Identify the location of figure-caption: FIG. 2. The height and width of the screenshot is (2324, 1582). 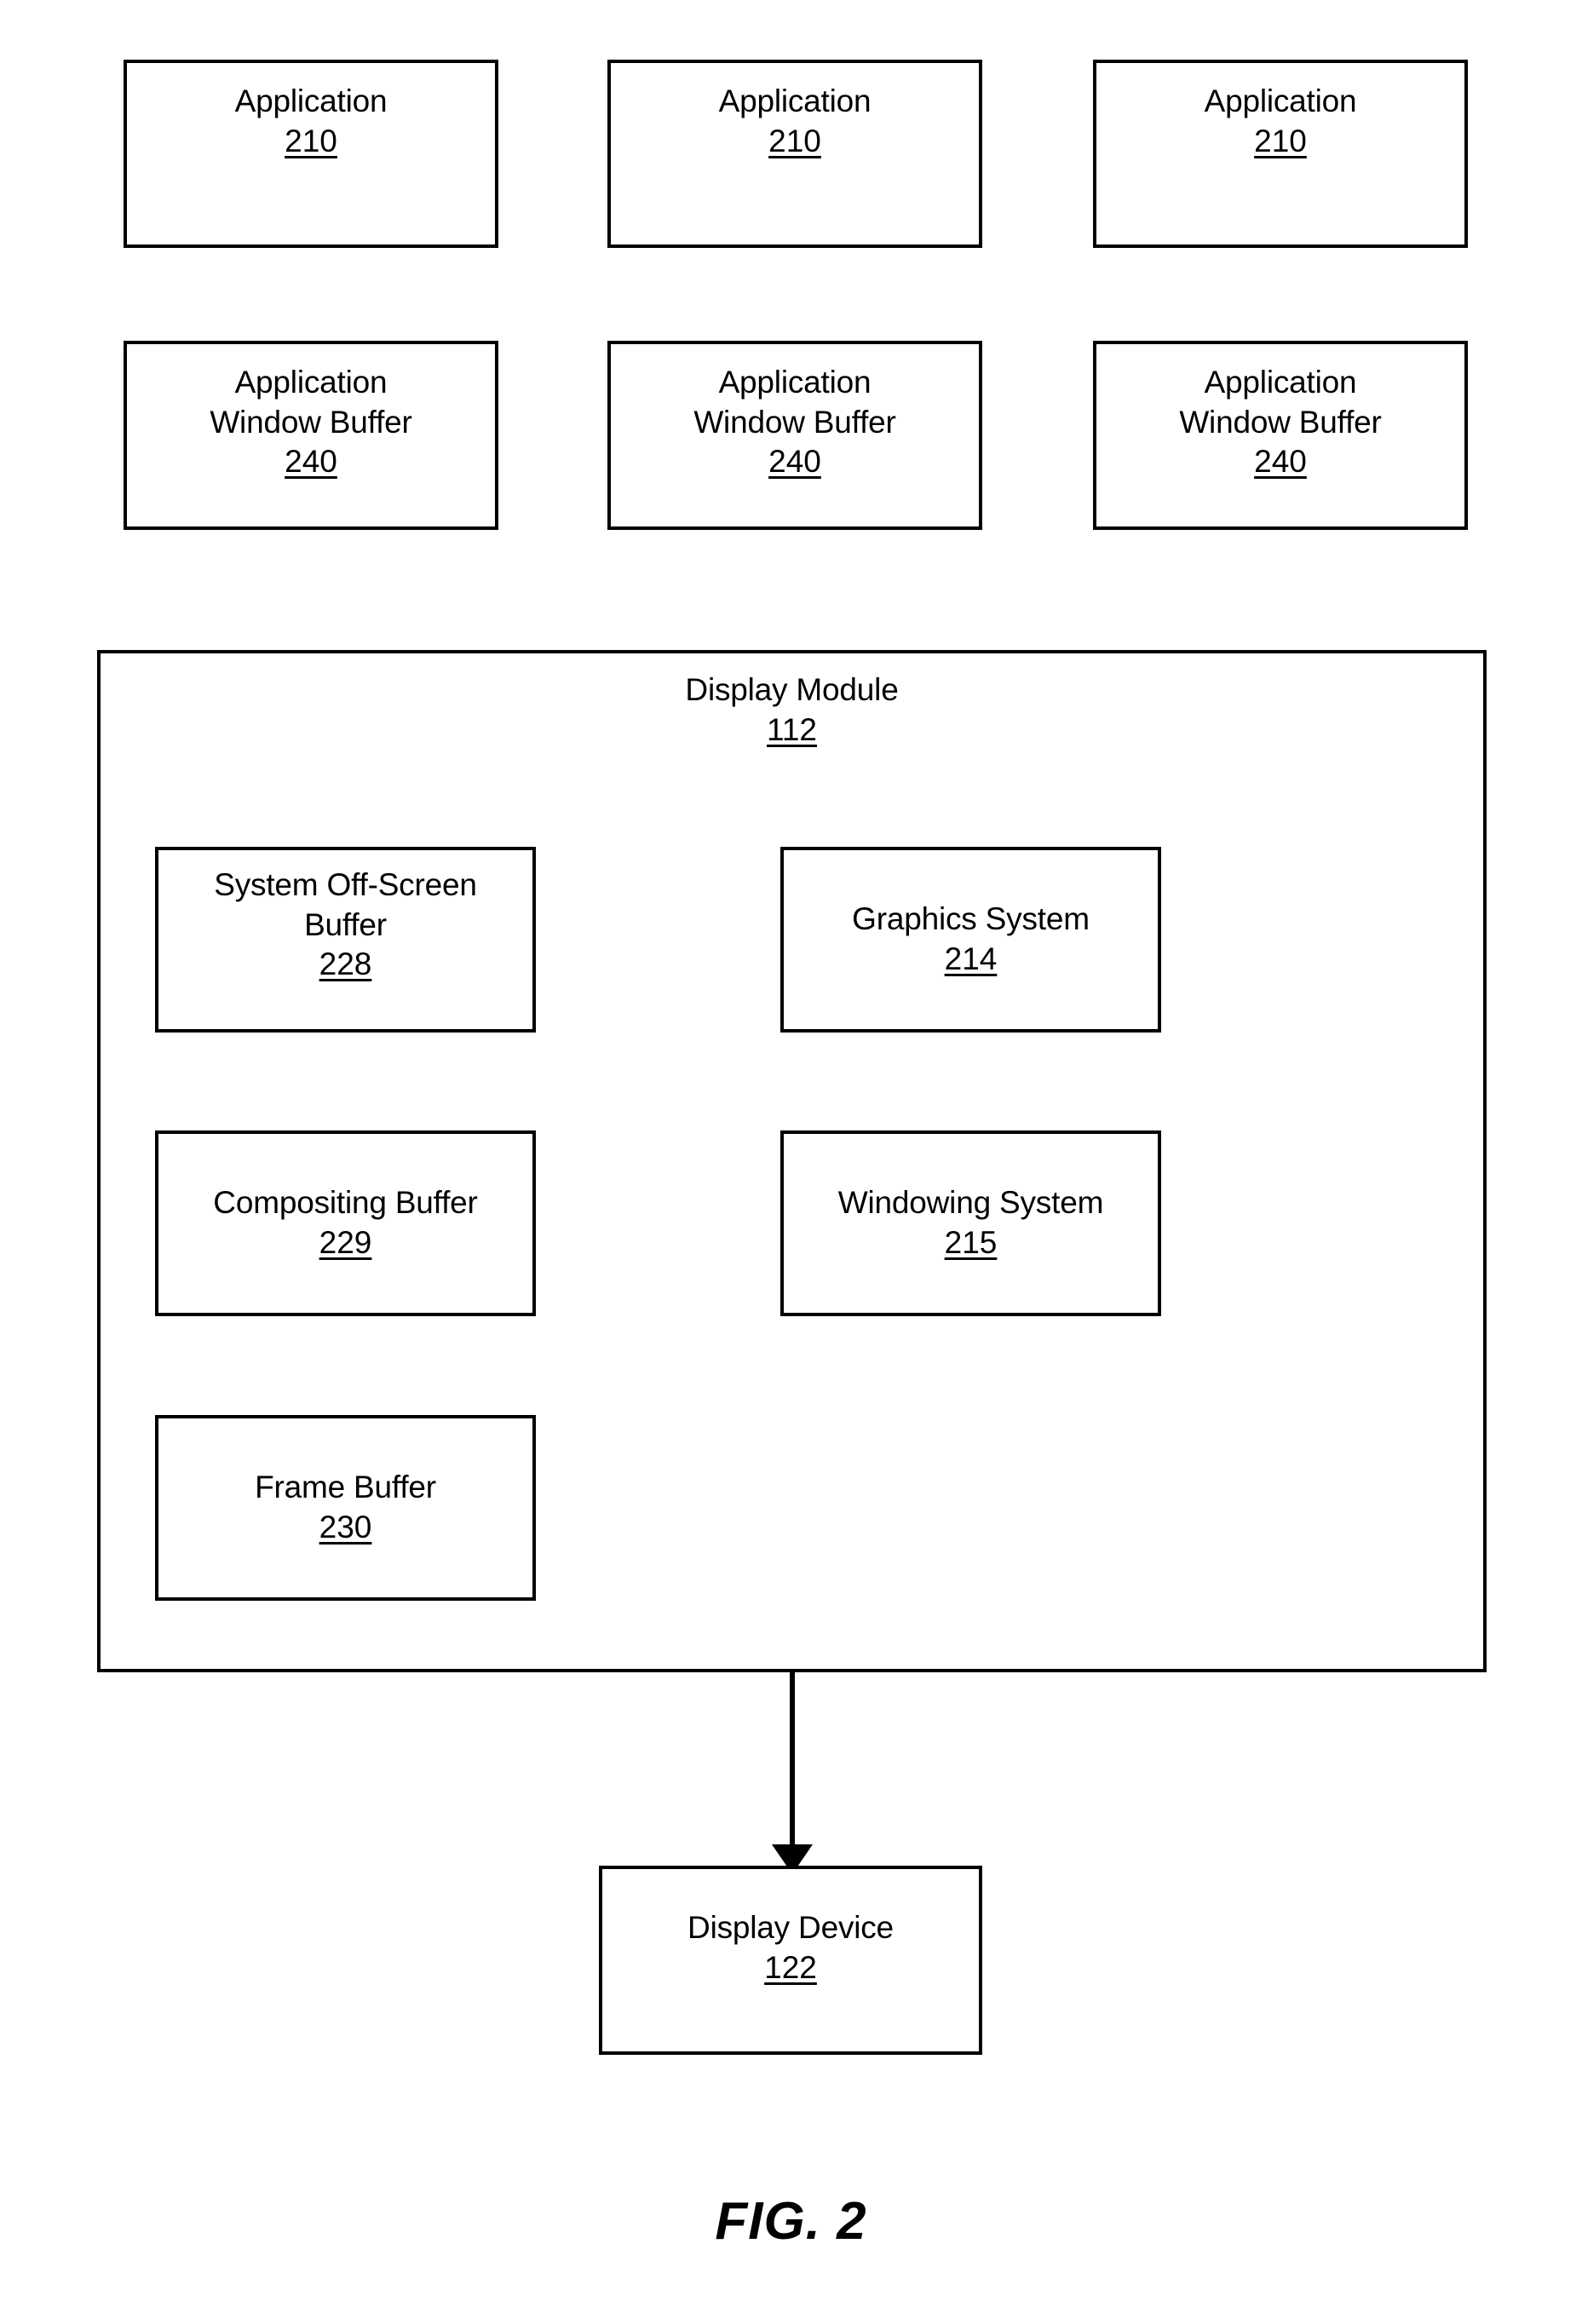
(791, 2221).